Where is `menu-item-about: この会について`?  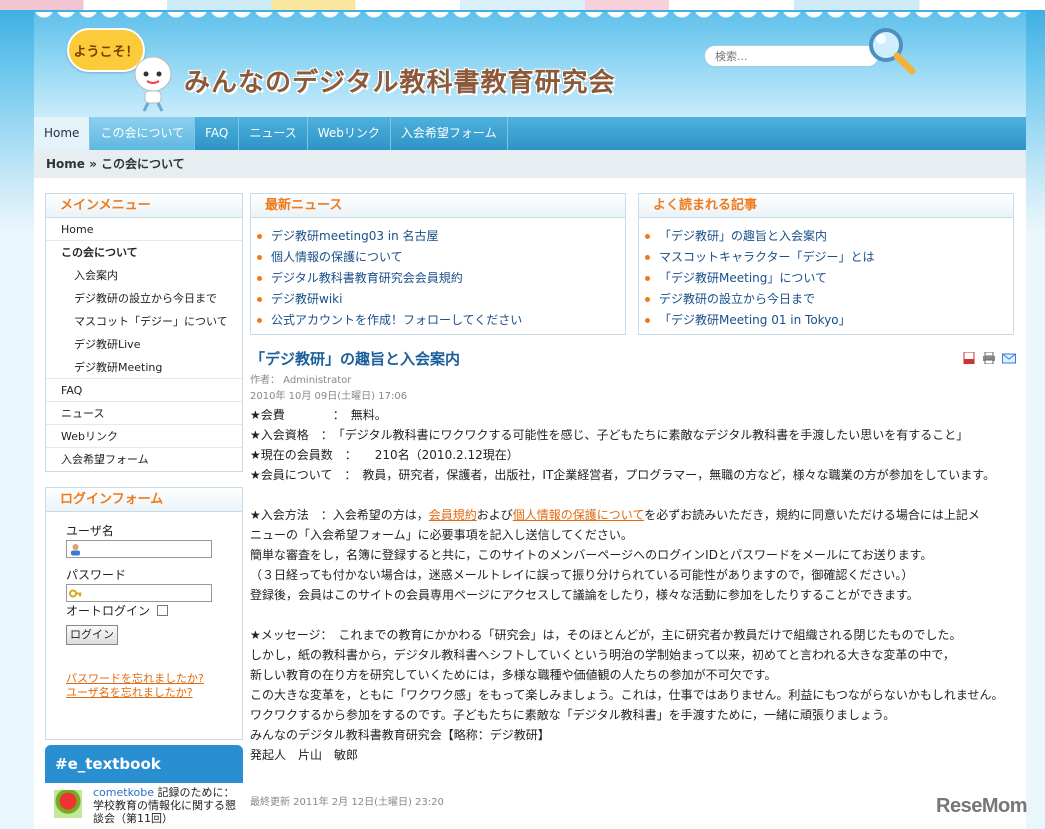
menu-item-about: この会について is located at coordinates (144, 252).